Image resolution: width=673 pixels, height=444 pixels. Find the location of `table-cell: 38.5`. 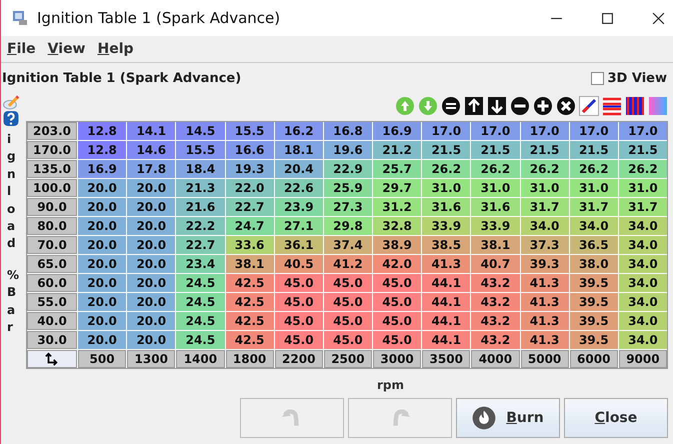

table-cell: 38.5 is located at coordinates (446, 245).